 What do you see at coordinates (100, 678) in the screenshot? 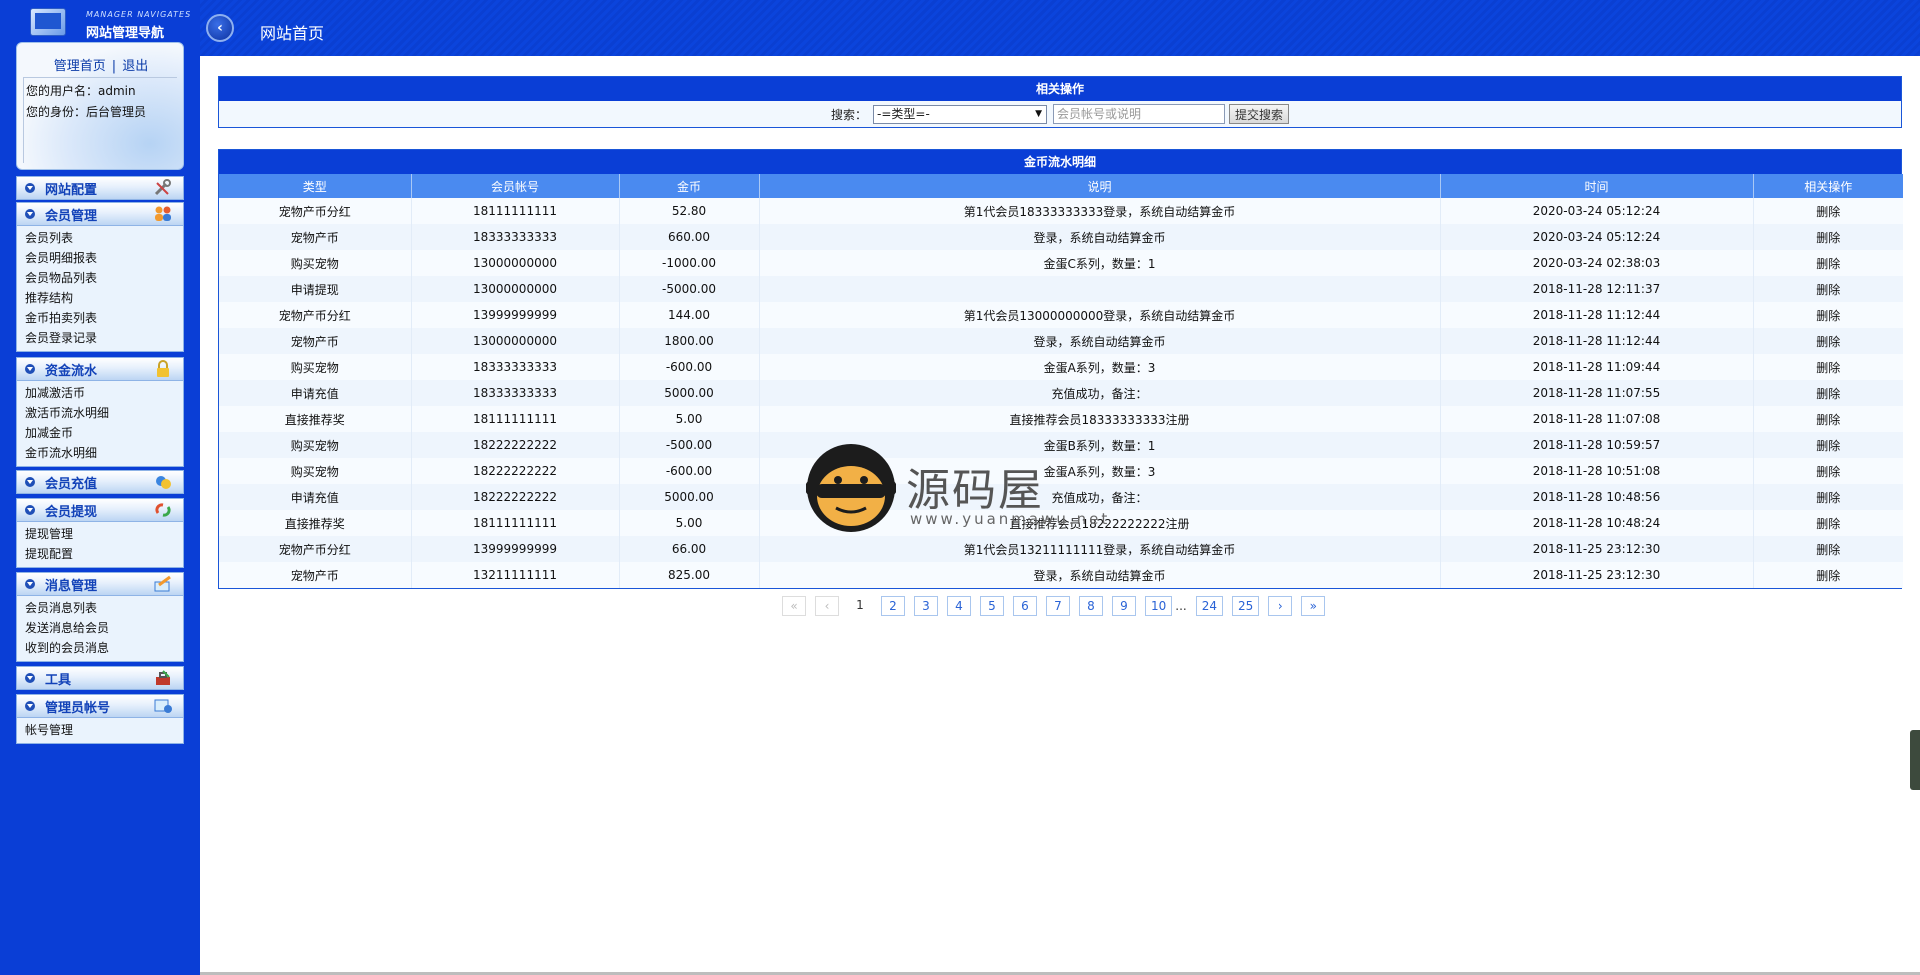
I see `menu-head-tools: 工具` at bounding box center [100, 678].